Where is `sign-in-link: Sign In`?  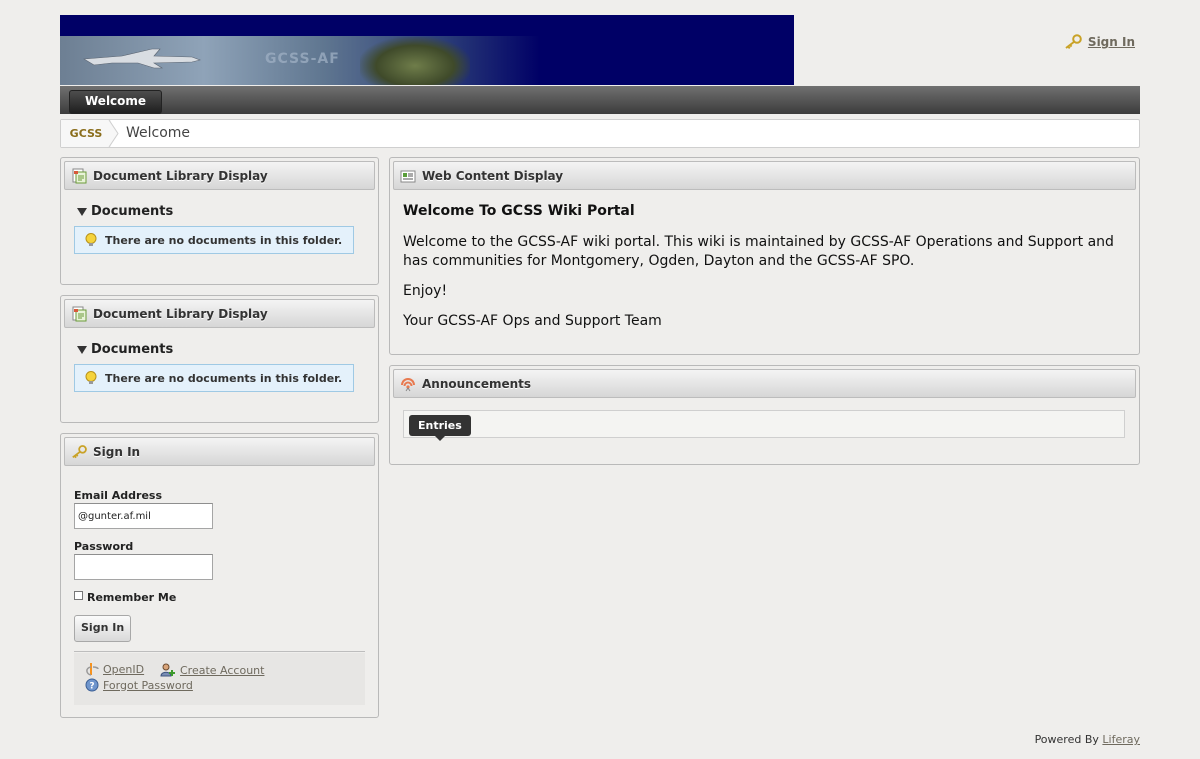 sign-in-link: Sign In is located at coordinates (1111, 42).